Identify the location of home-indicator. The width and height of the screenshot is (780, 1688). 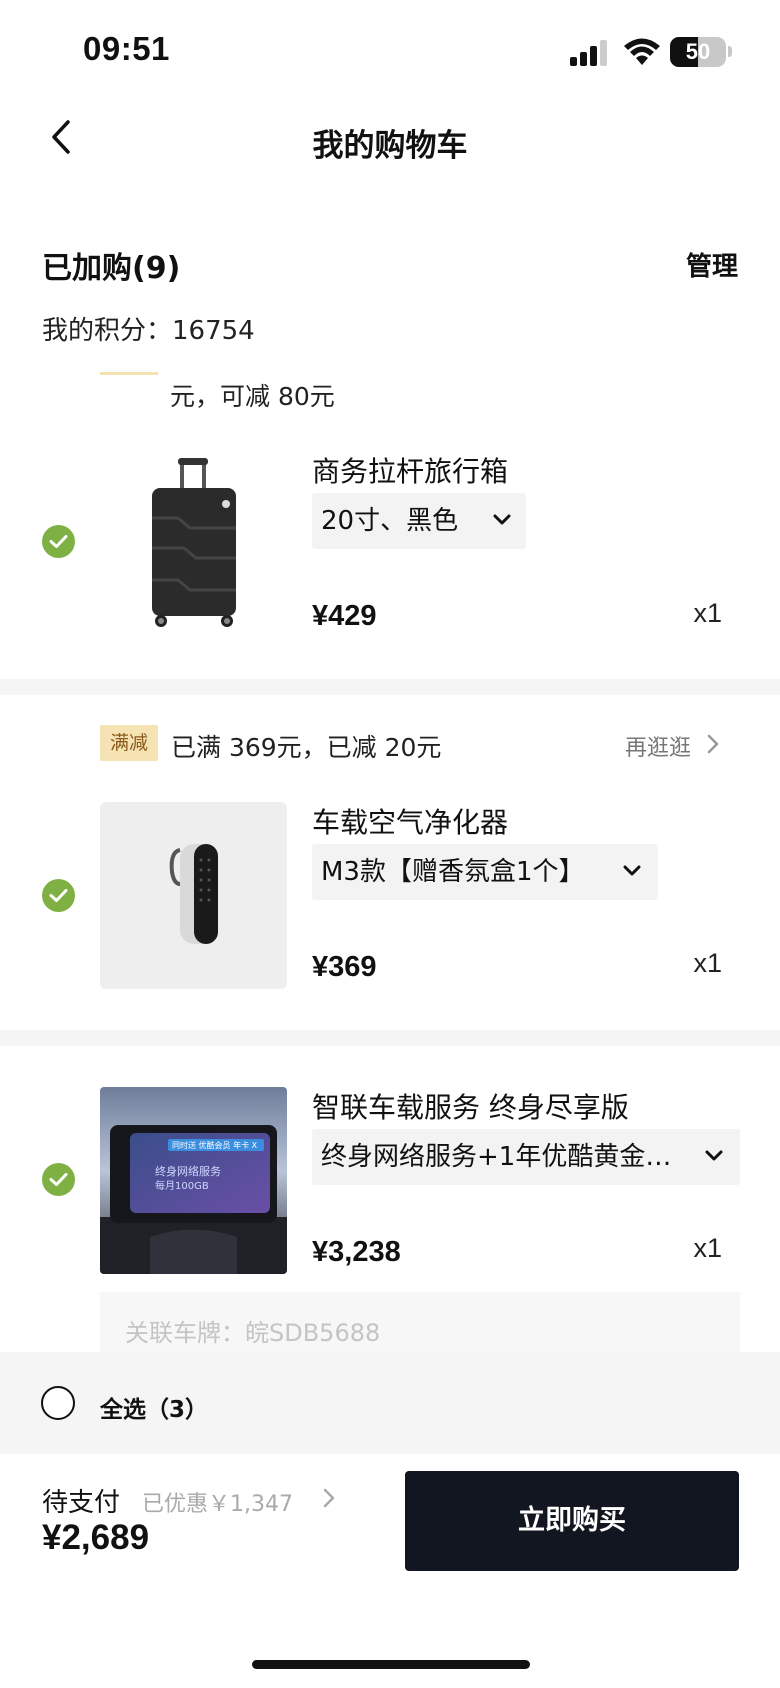
(391, 1664).